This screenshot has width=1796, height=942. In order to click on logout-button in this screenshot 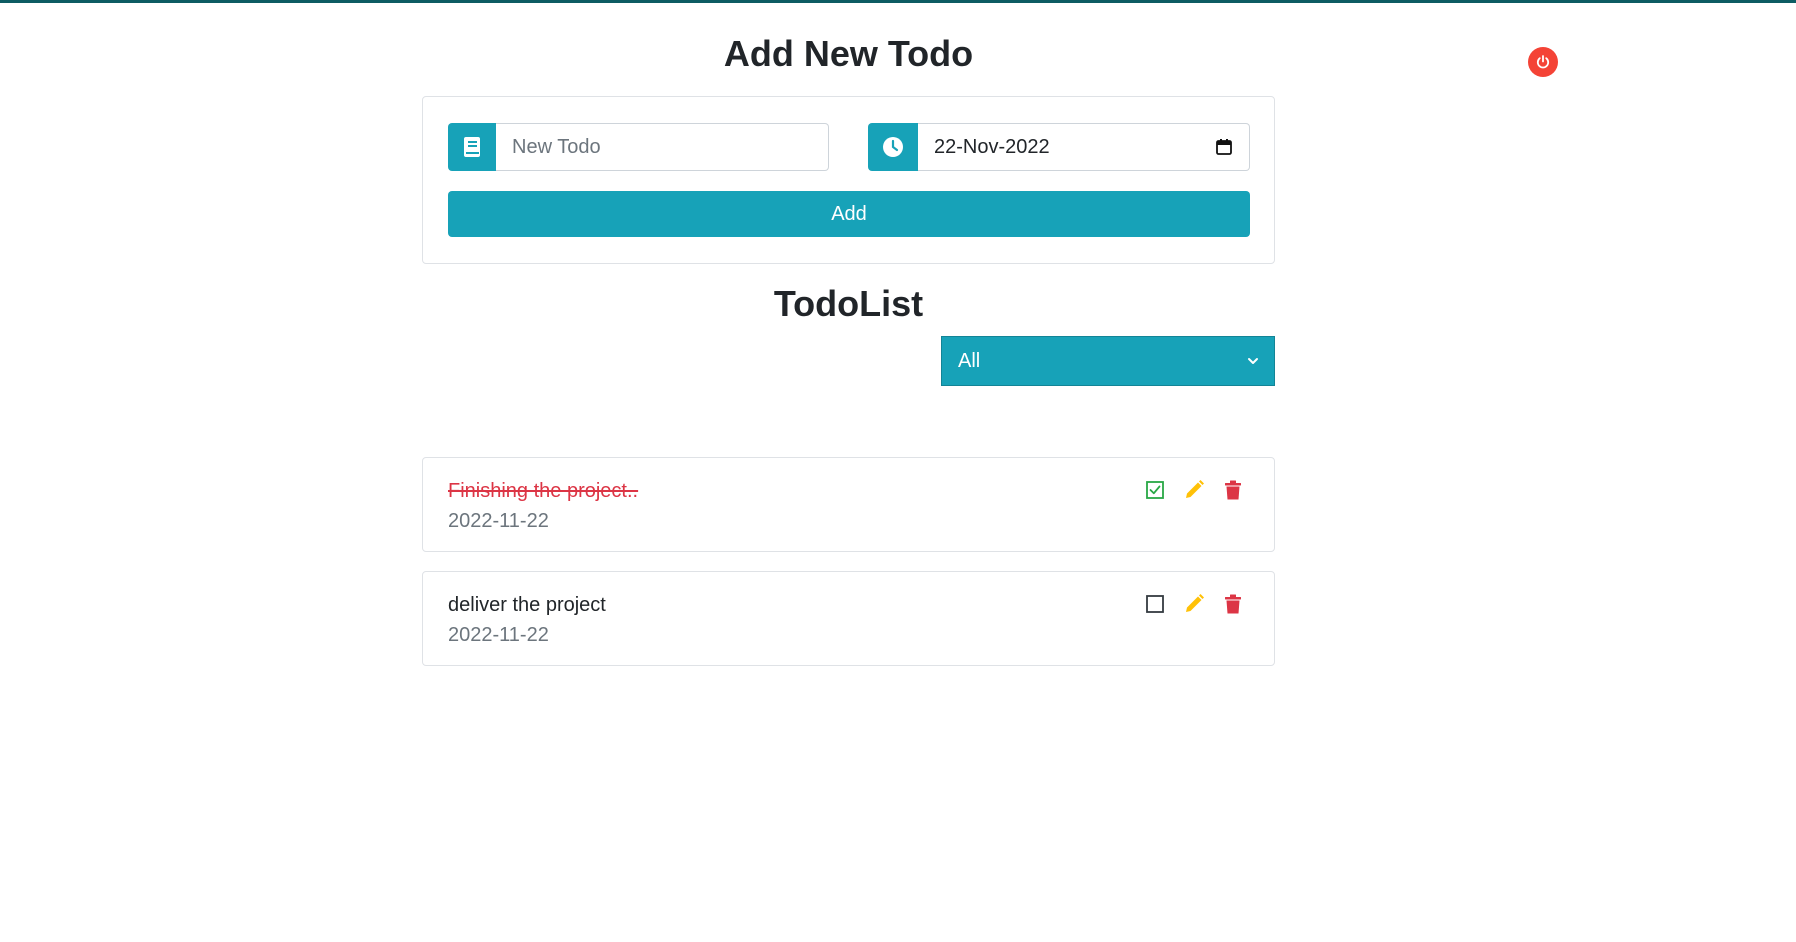, I will do `click(1543, 62)`.